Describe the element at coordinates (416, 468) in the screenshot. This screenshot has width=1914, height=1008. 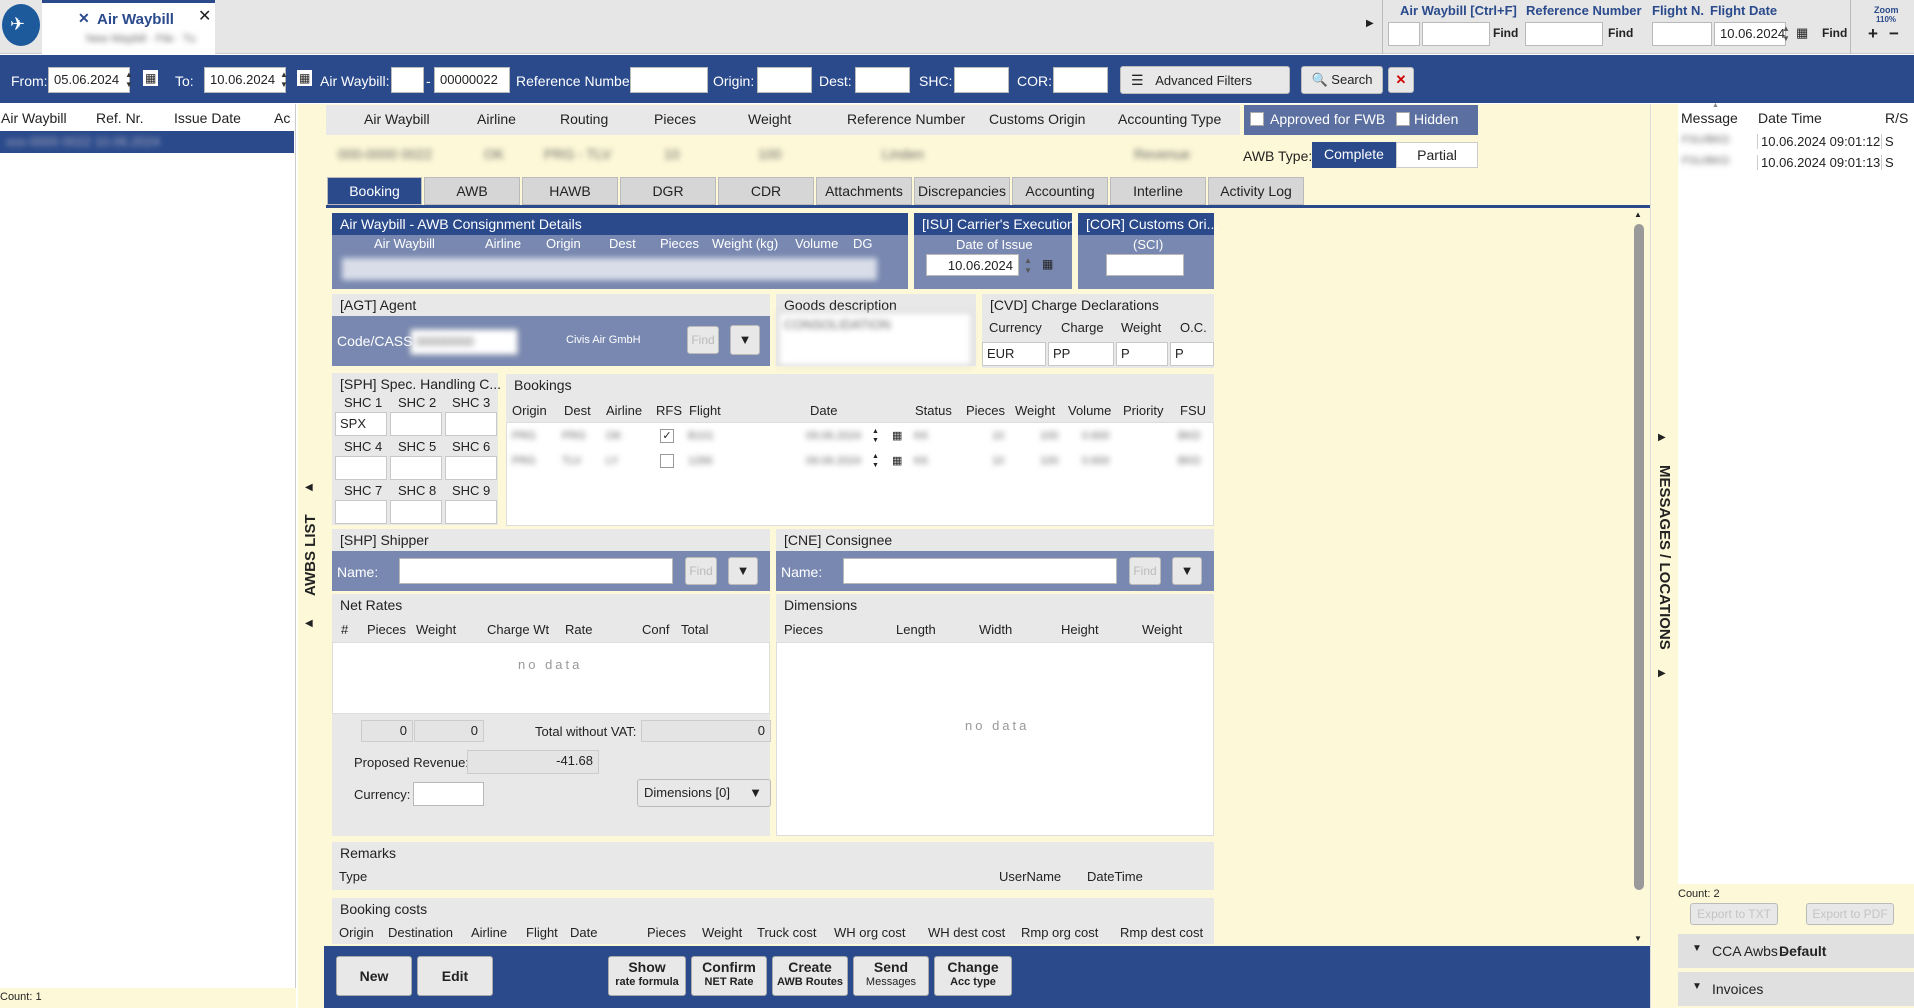
I see `shc-5-input` at that location.